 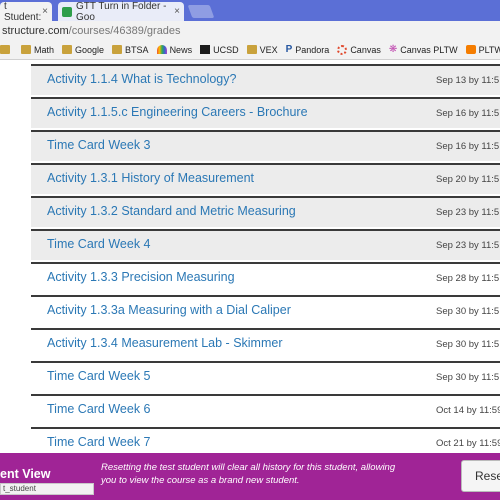 What do you see at coordinates (47, 489) in the screenshot?
I see `status-bar: t_student` at bounding box center [47, 489].